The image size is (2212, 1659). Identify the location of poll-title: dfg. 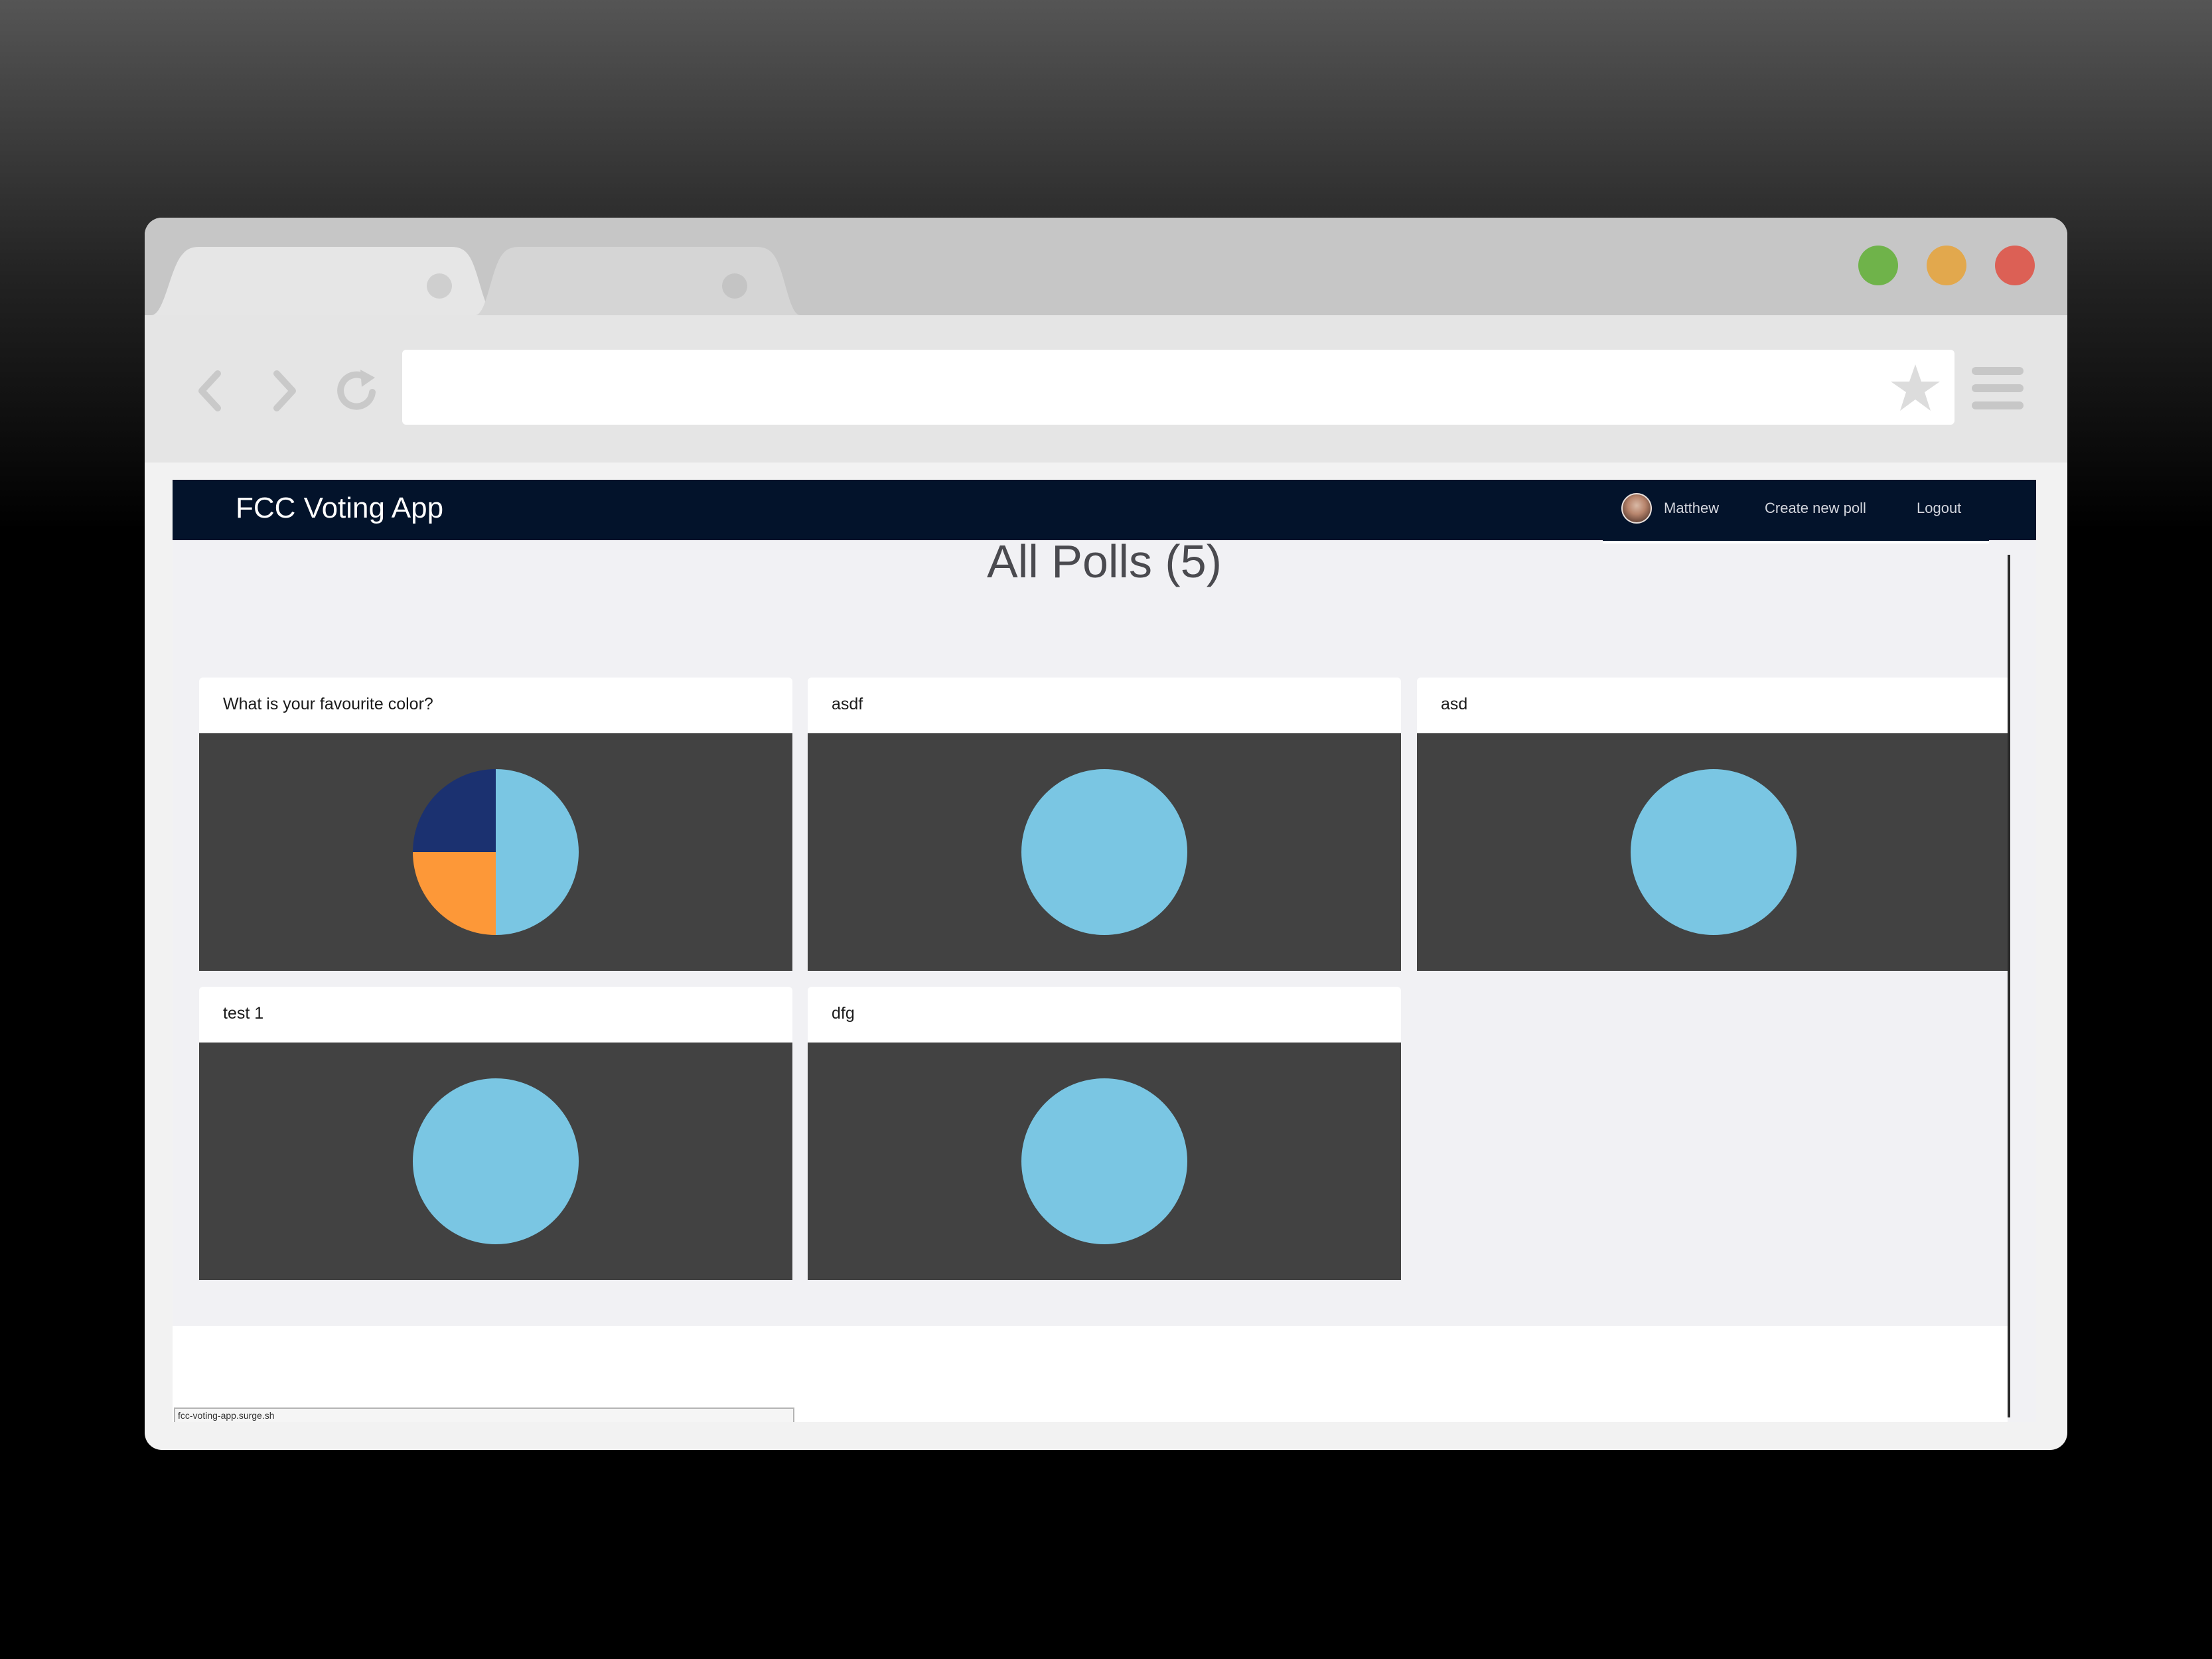
(843, 1013).